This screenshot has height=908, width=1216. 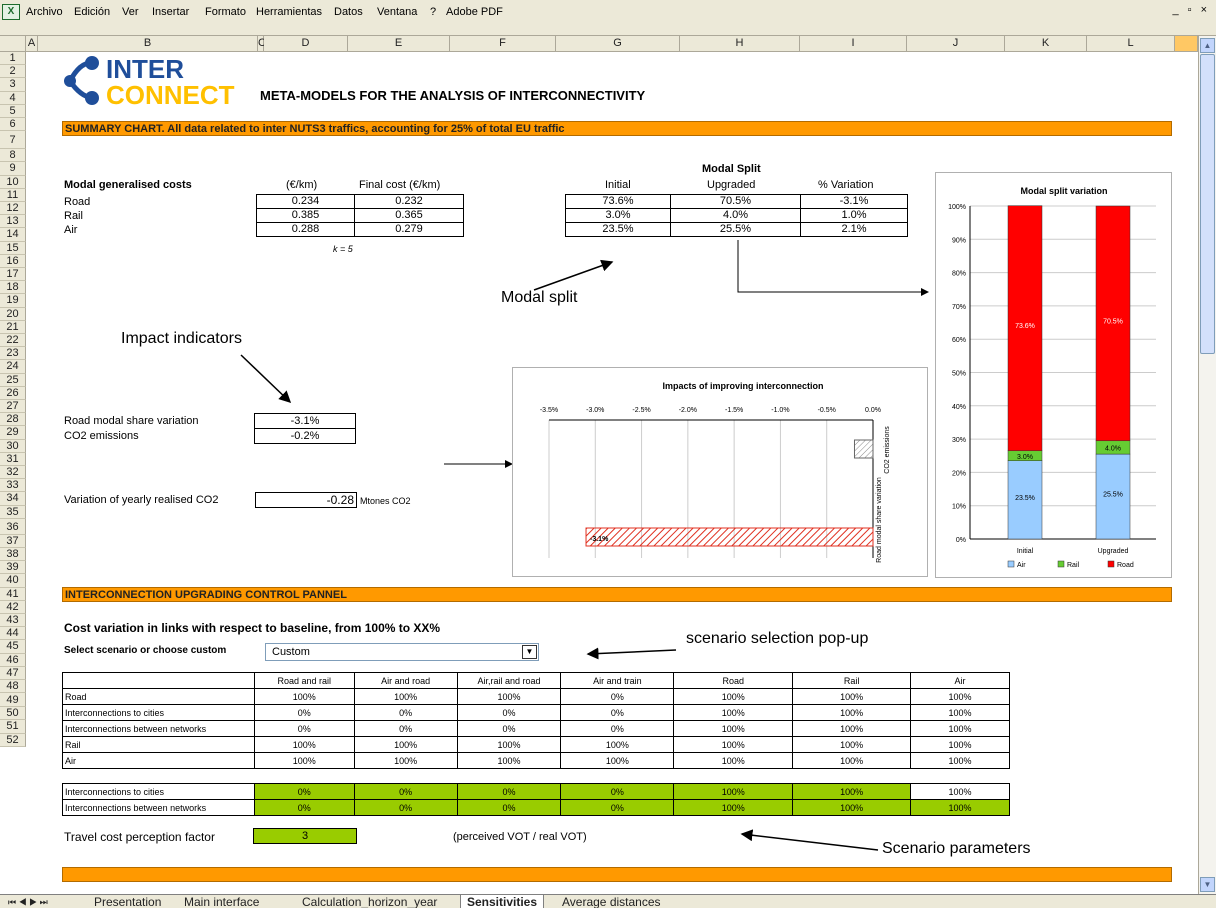 I want to click on row-header: 13, so click(x=13, y=222).